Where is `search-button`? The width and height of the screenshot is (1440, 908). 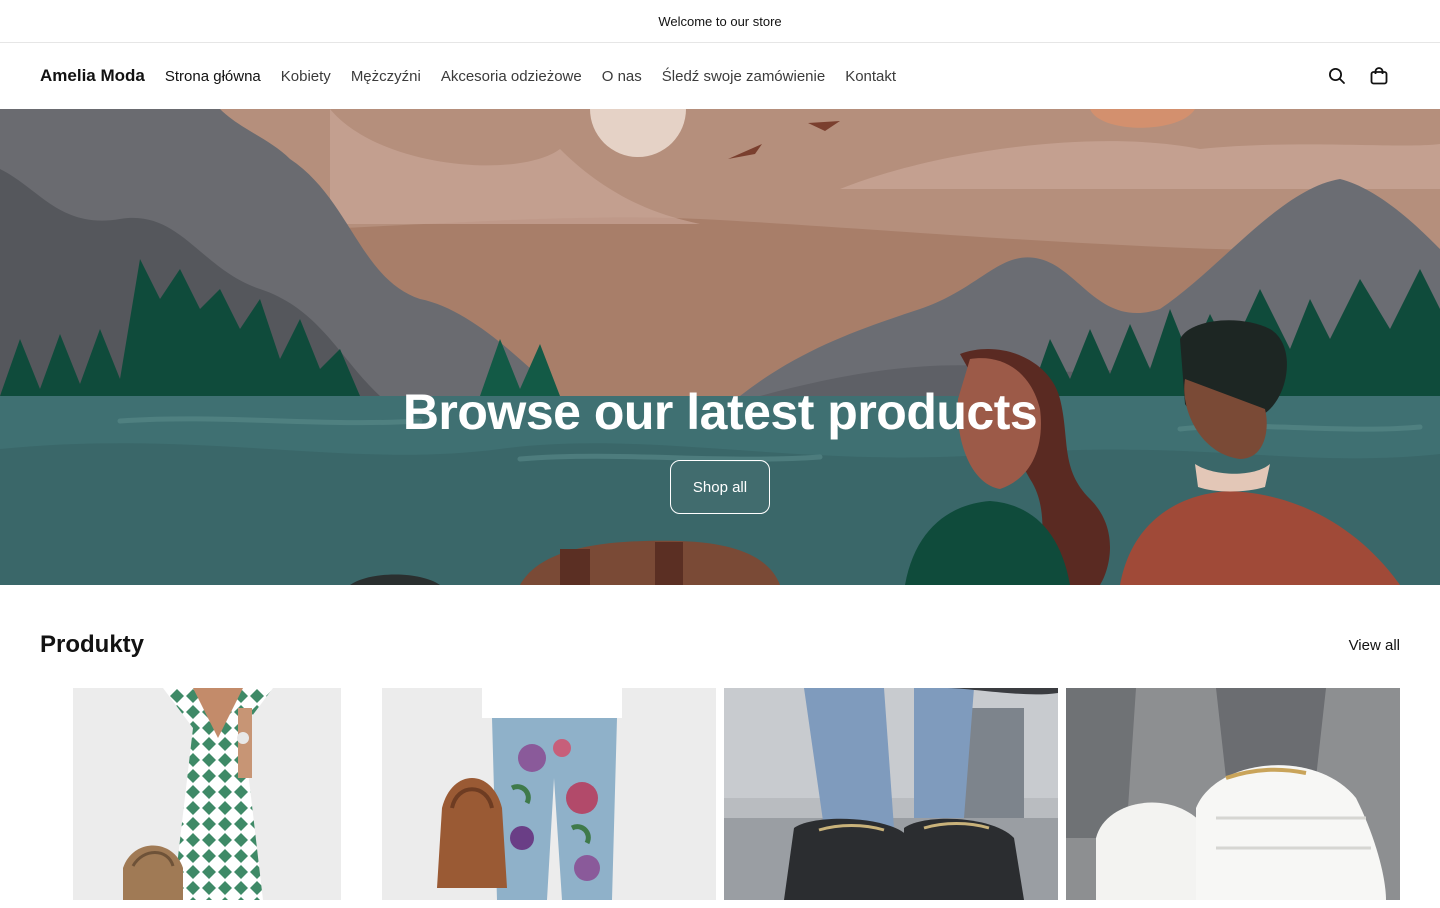 search-button is located at coordinates (1337, 76).